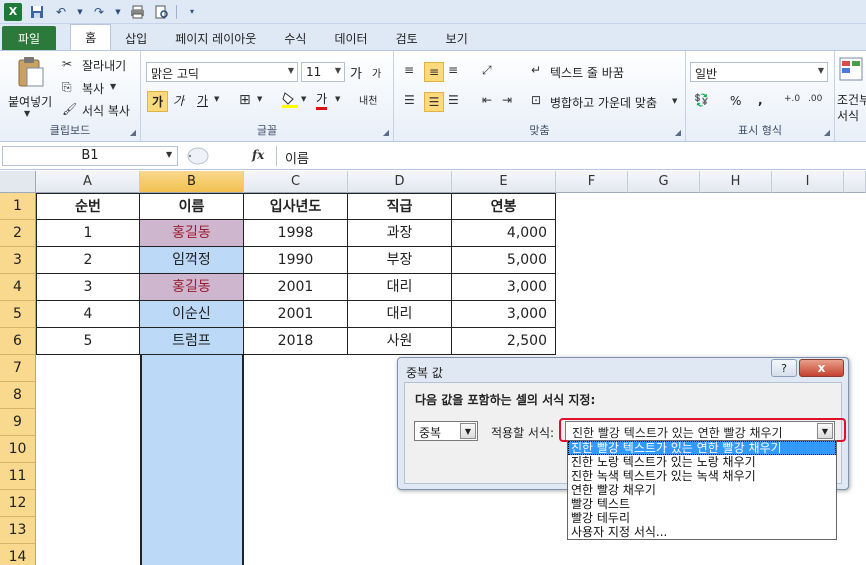  What do you see at coordinates (118, 12) in the screenshot?
I see `redo-dropdown-icon: ▼` at bounding box center [118, 12].